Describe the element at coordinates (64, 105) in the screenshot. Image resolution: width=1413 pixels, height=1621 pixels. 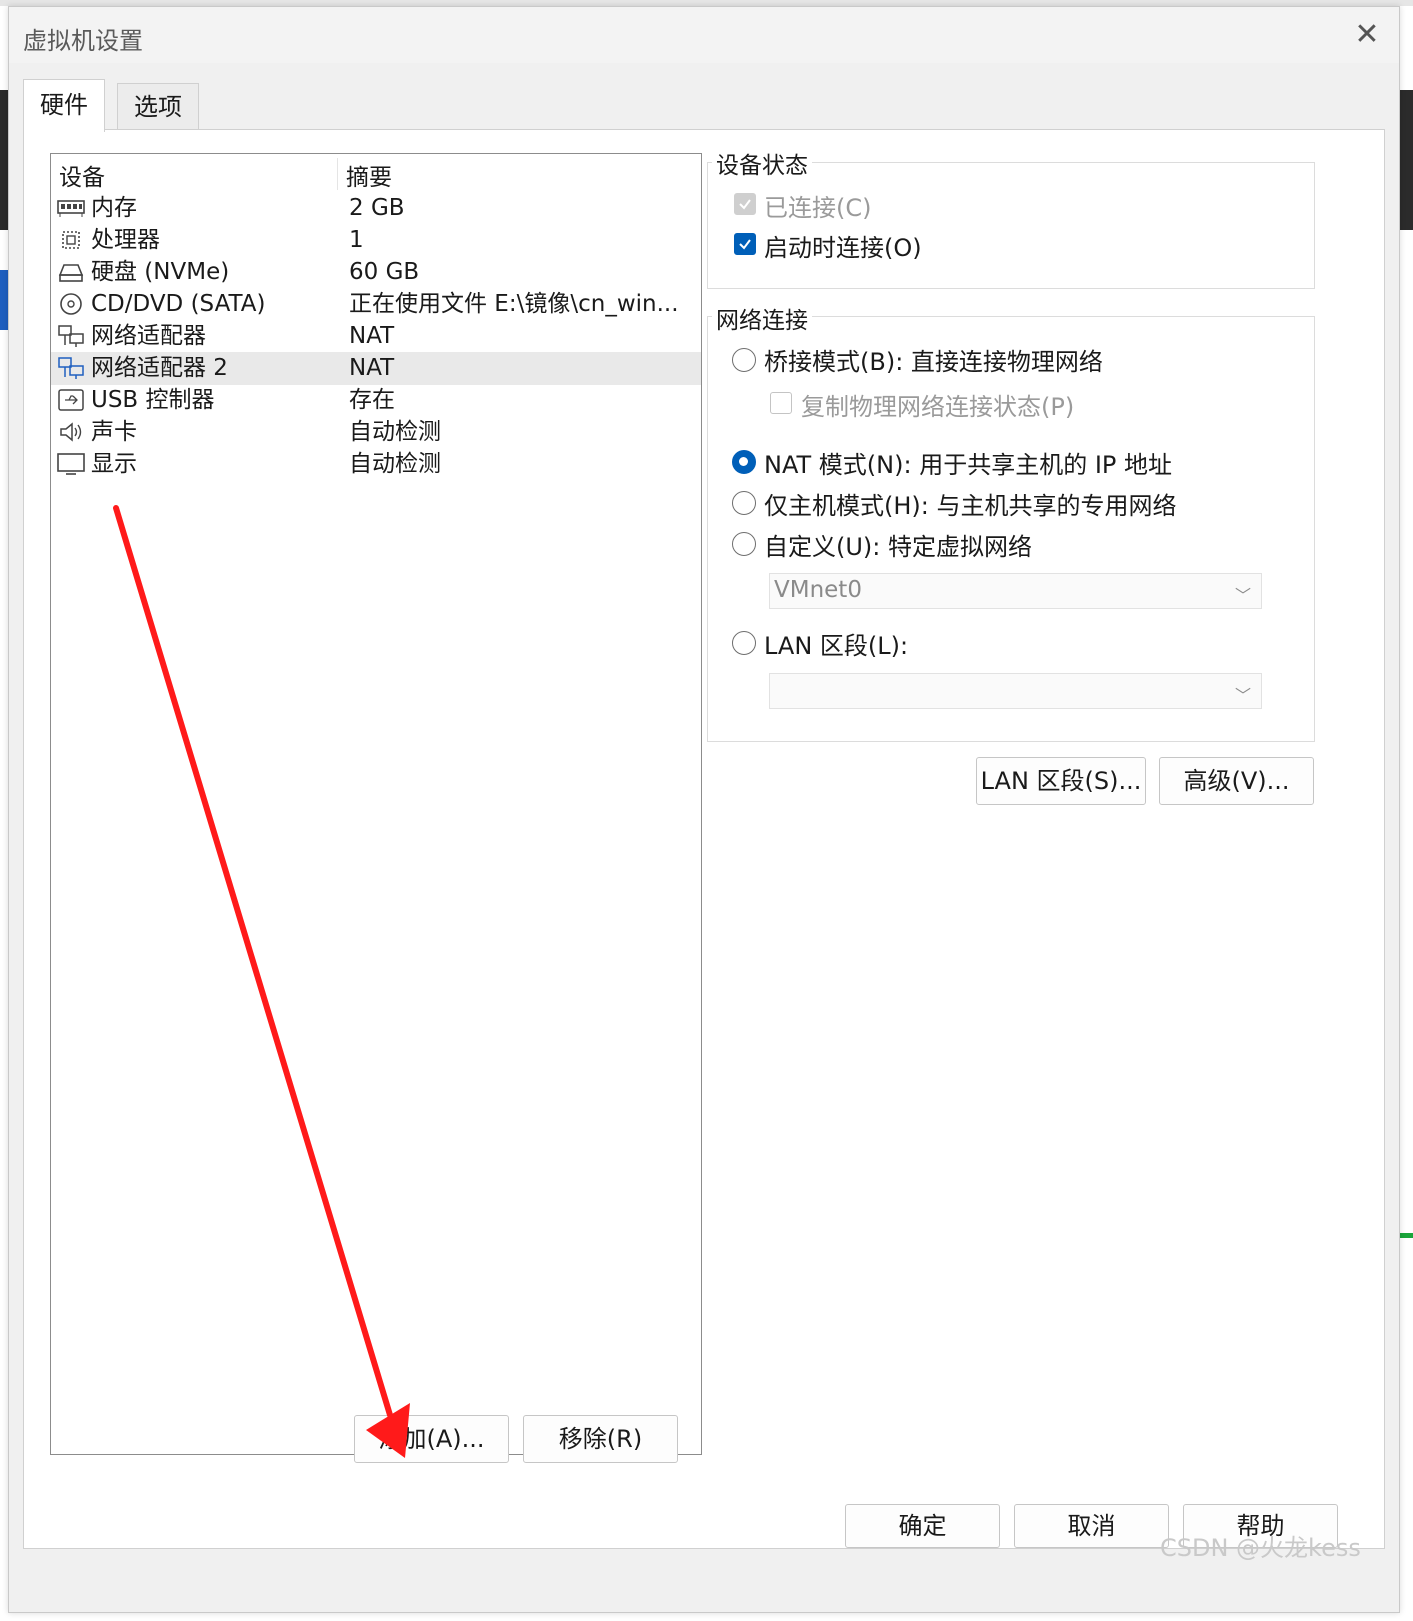
I see `tab-hardware: 硬件` at that location.